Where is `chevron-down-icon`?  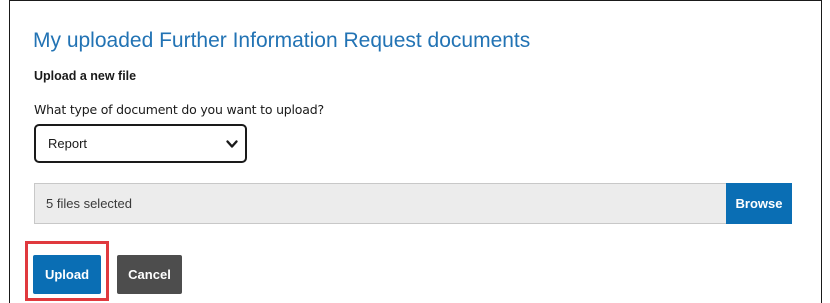
chevron-down-icon is located at coordinates (232, 144).